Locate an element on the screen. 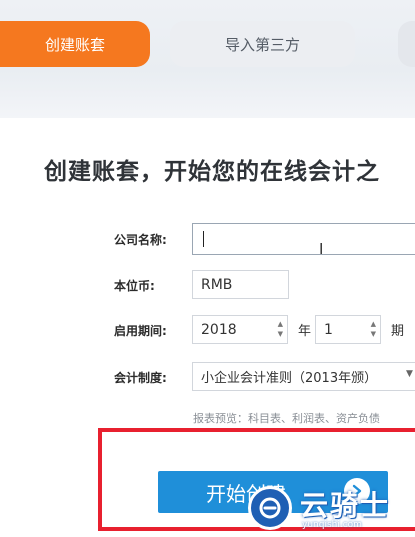 This screenshot has width=415, height=537. watermark-url: yunqishi.com is located at coordinates (332, 525).